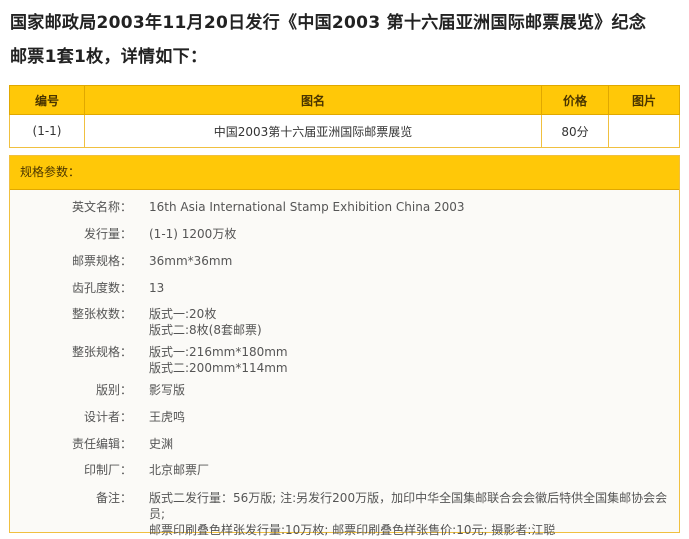 The image size is (689, 539). I want to click on spec-label: 版别：, so click(113, 390).